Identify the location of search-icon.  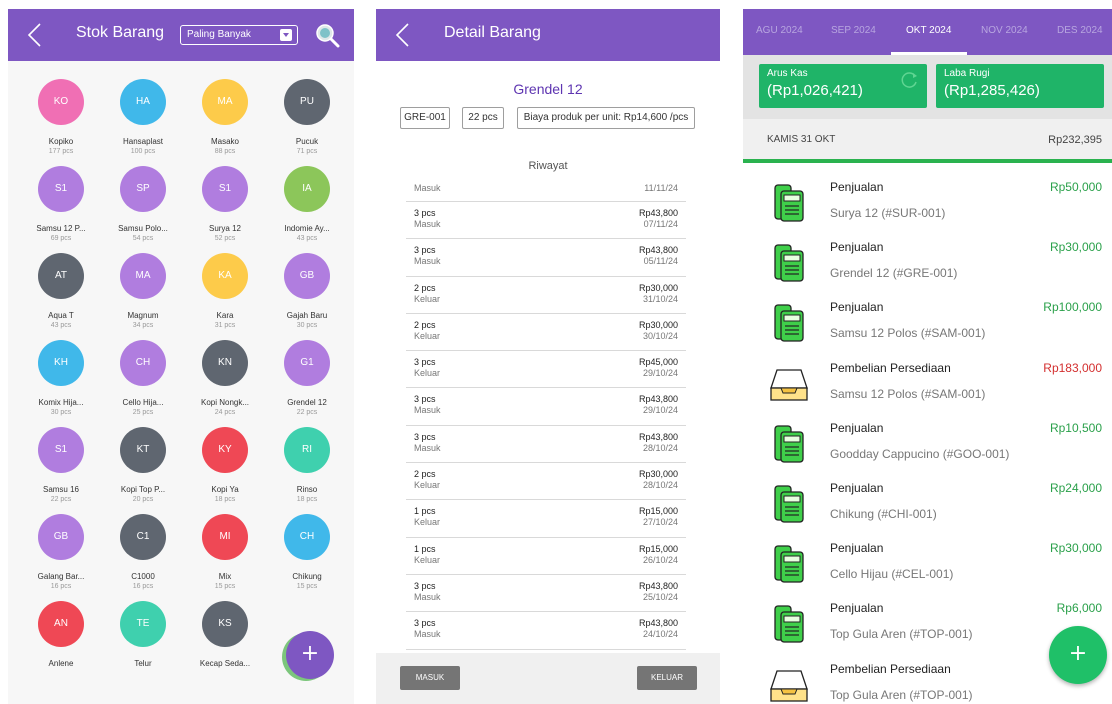
(327, 35).